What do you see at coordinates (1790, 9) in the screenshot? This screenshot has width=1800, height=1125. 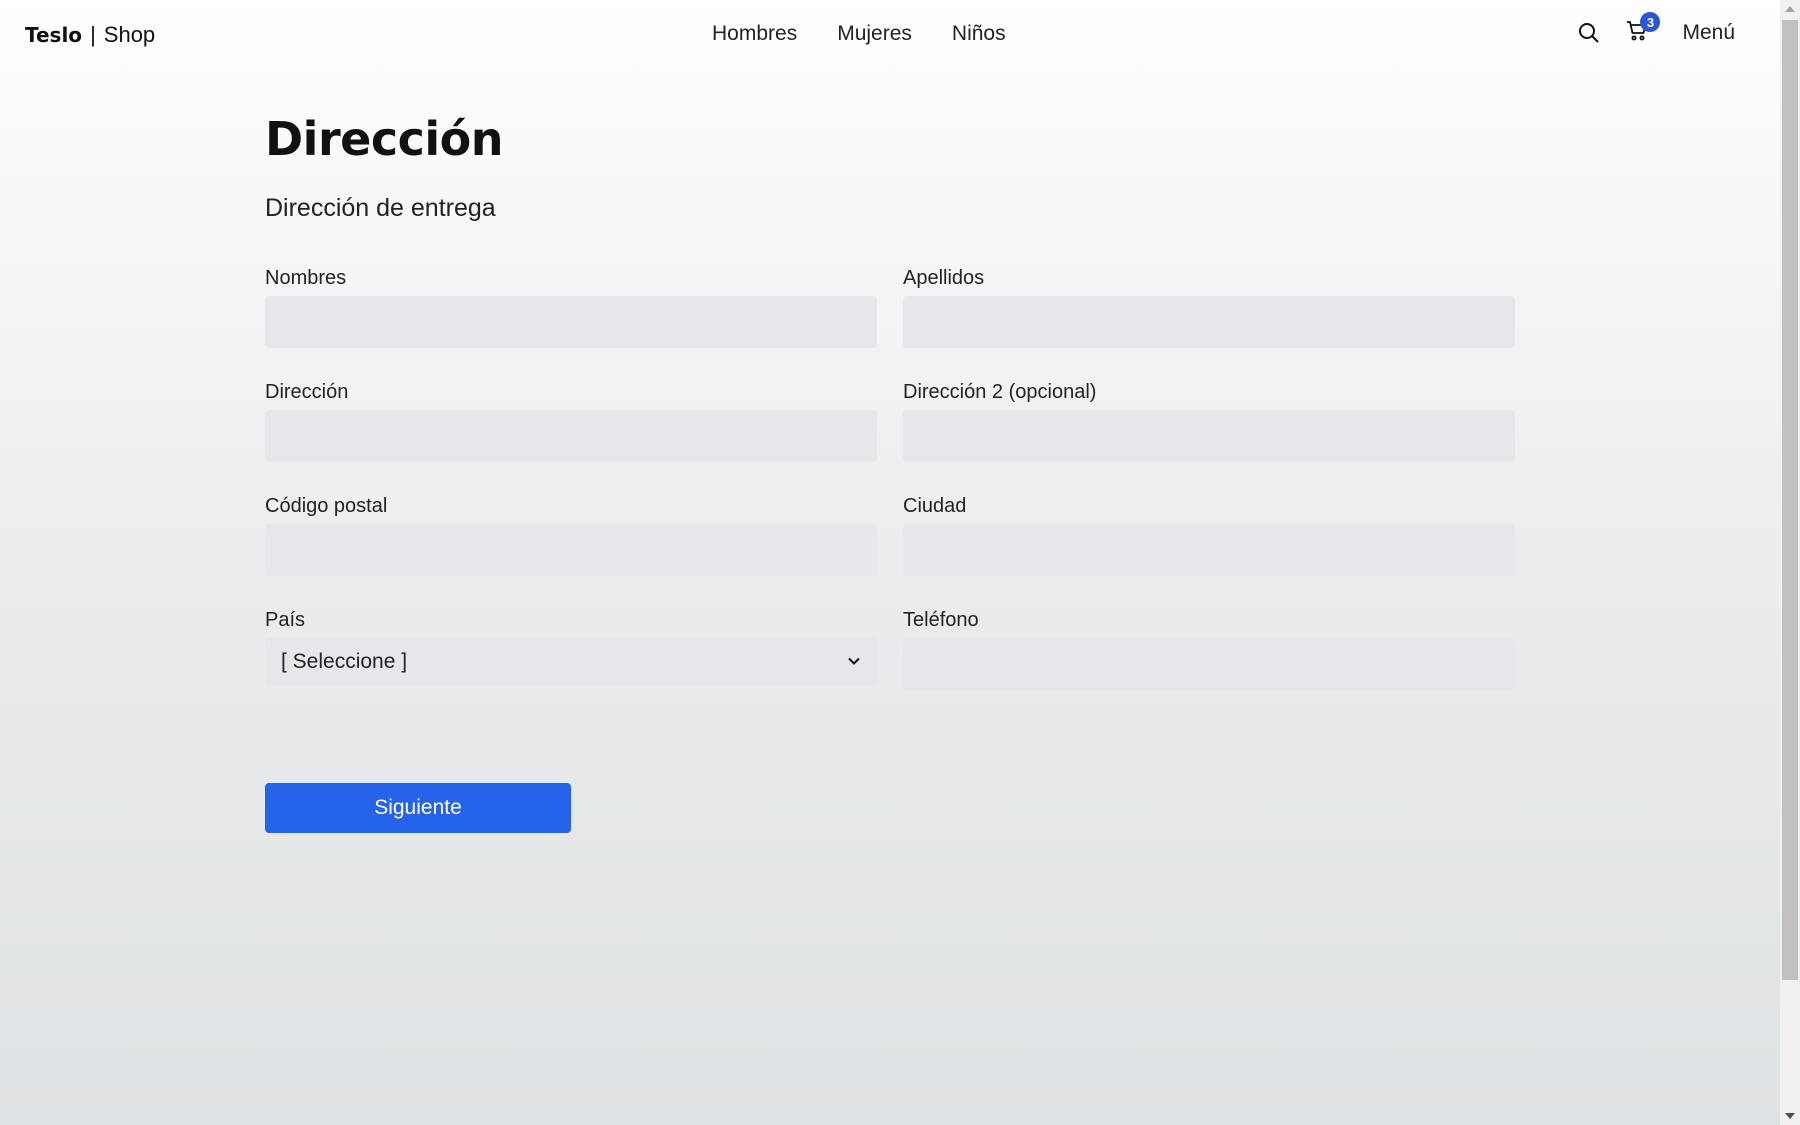 I see `scroll-up-arrow-icon` at bounding box center [1790, 9].